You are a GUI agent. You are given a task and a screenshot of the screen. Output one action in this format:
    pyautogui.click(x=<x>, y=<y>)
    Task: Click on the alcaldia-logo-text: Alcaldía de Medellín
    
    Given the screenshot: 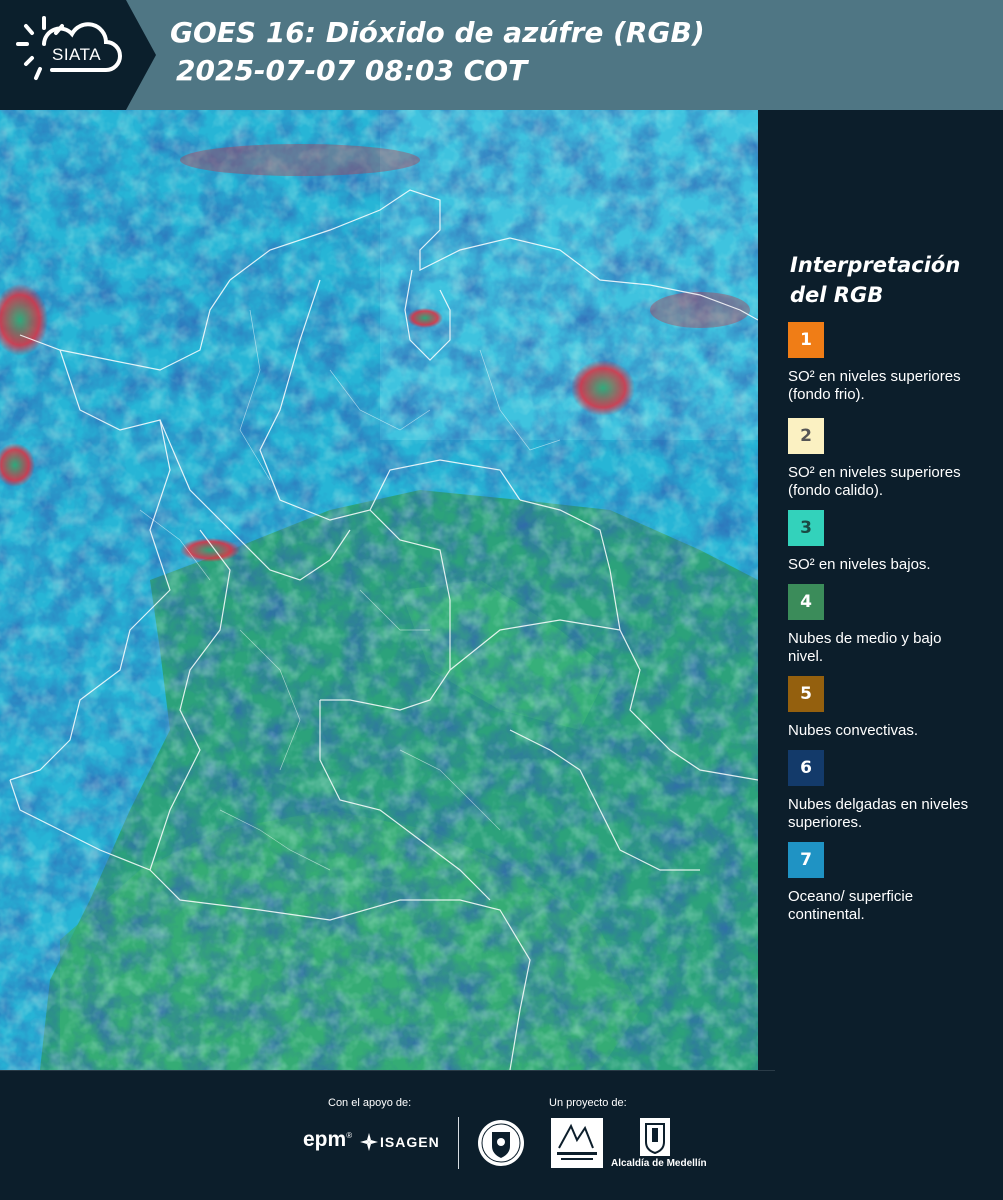 What is the action you would take?
    pyautogui.click(x=659, y=1163)
    